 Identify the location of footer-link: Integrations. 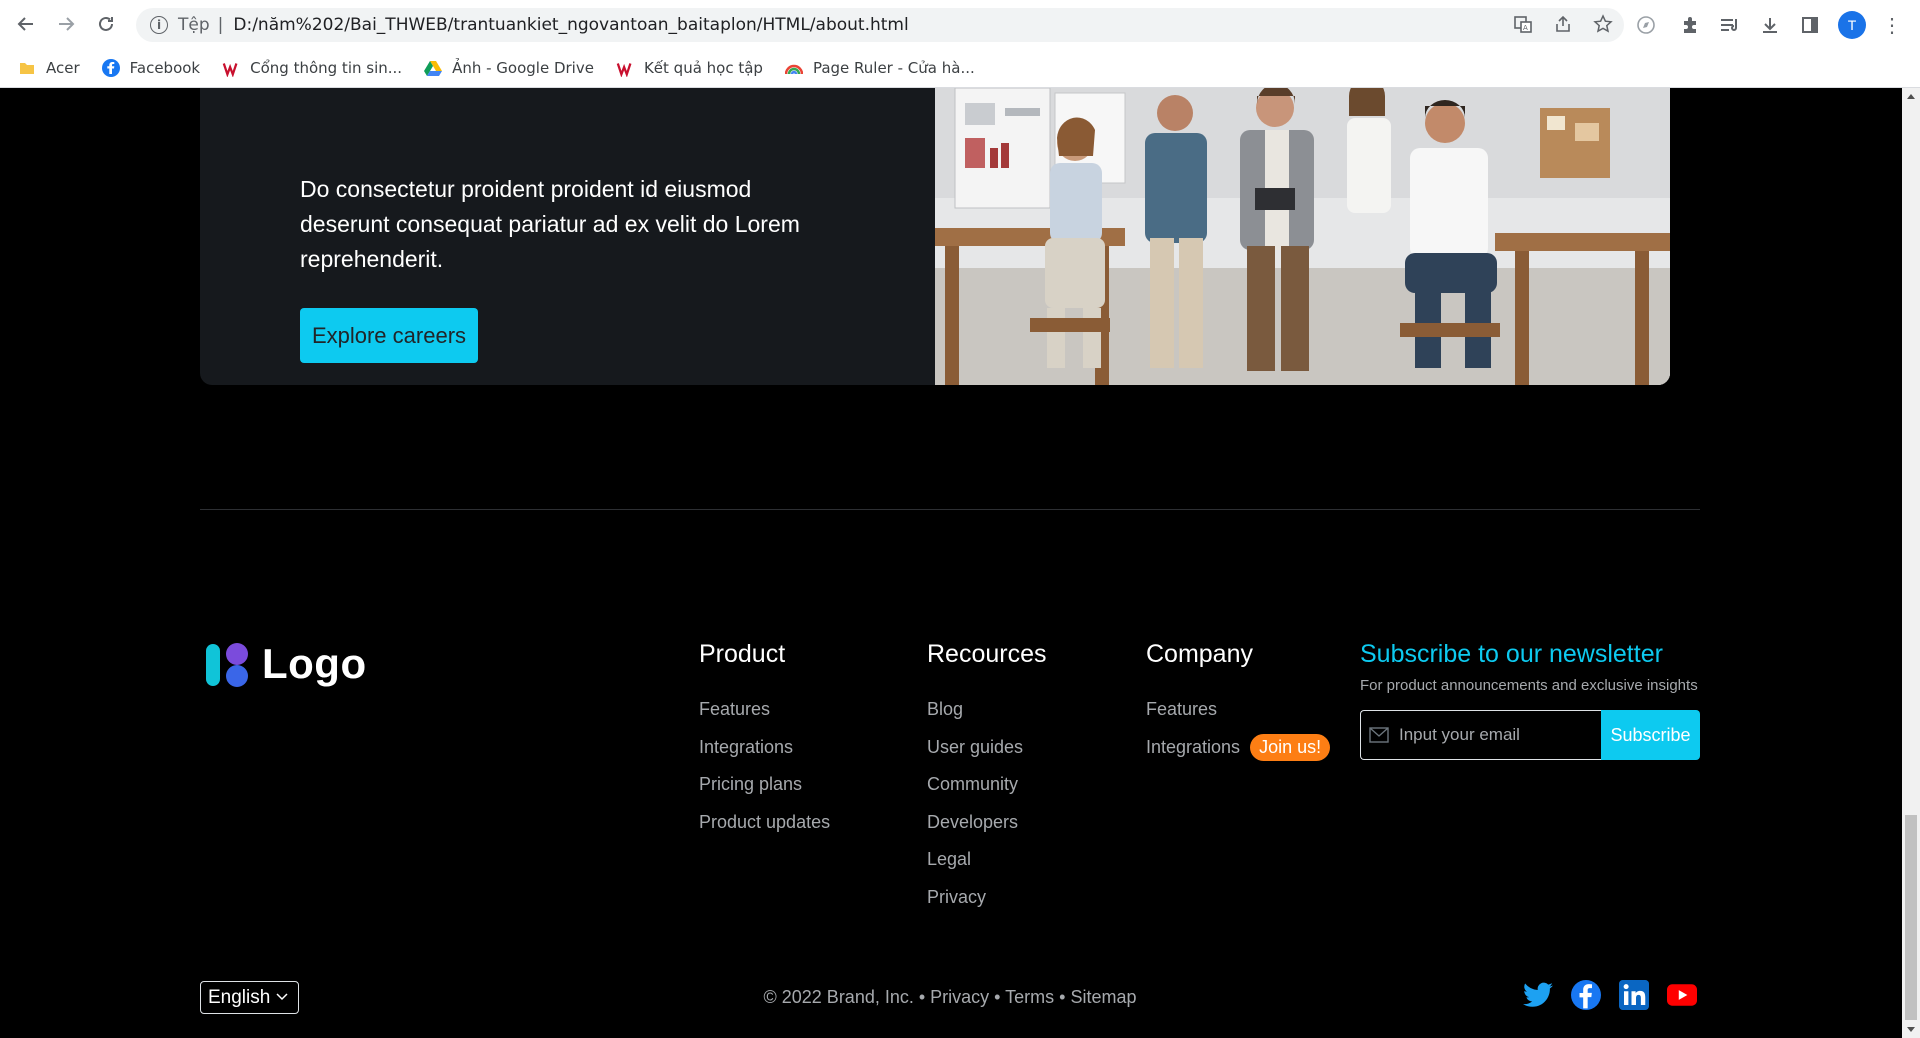
(764, 748).